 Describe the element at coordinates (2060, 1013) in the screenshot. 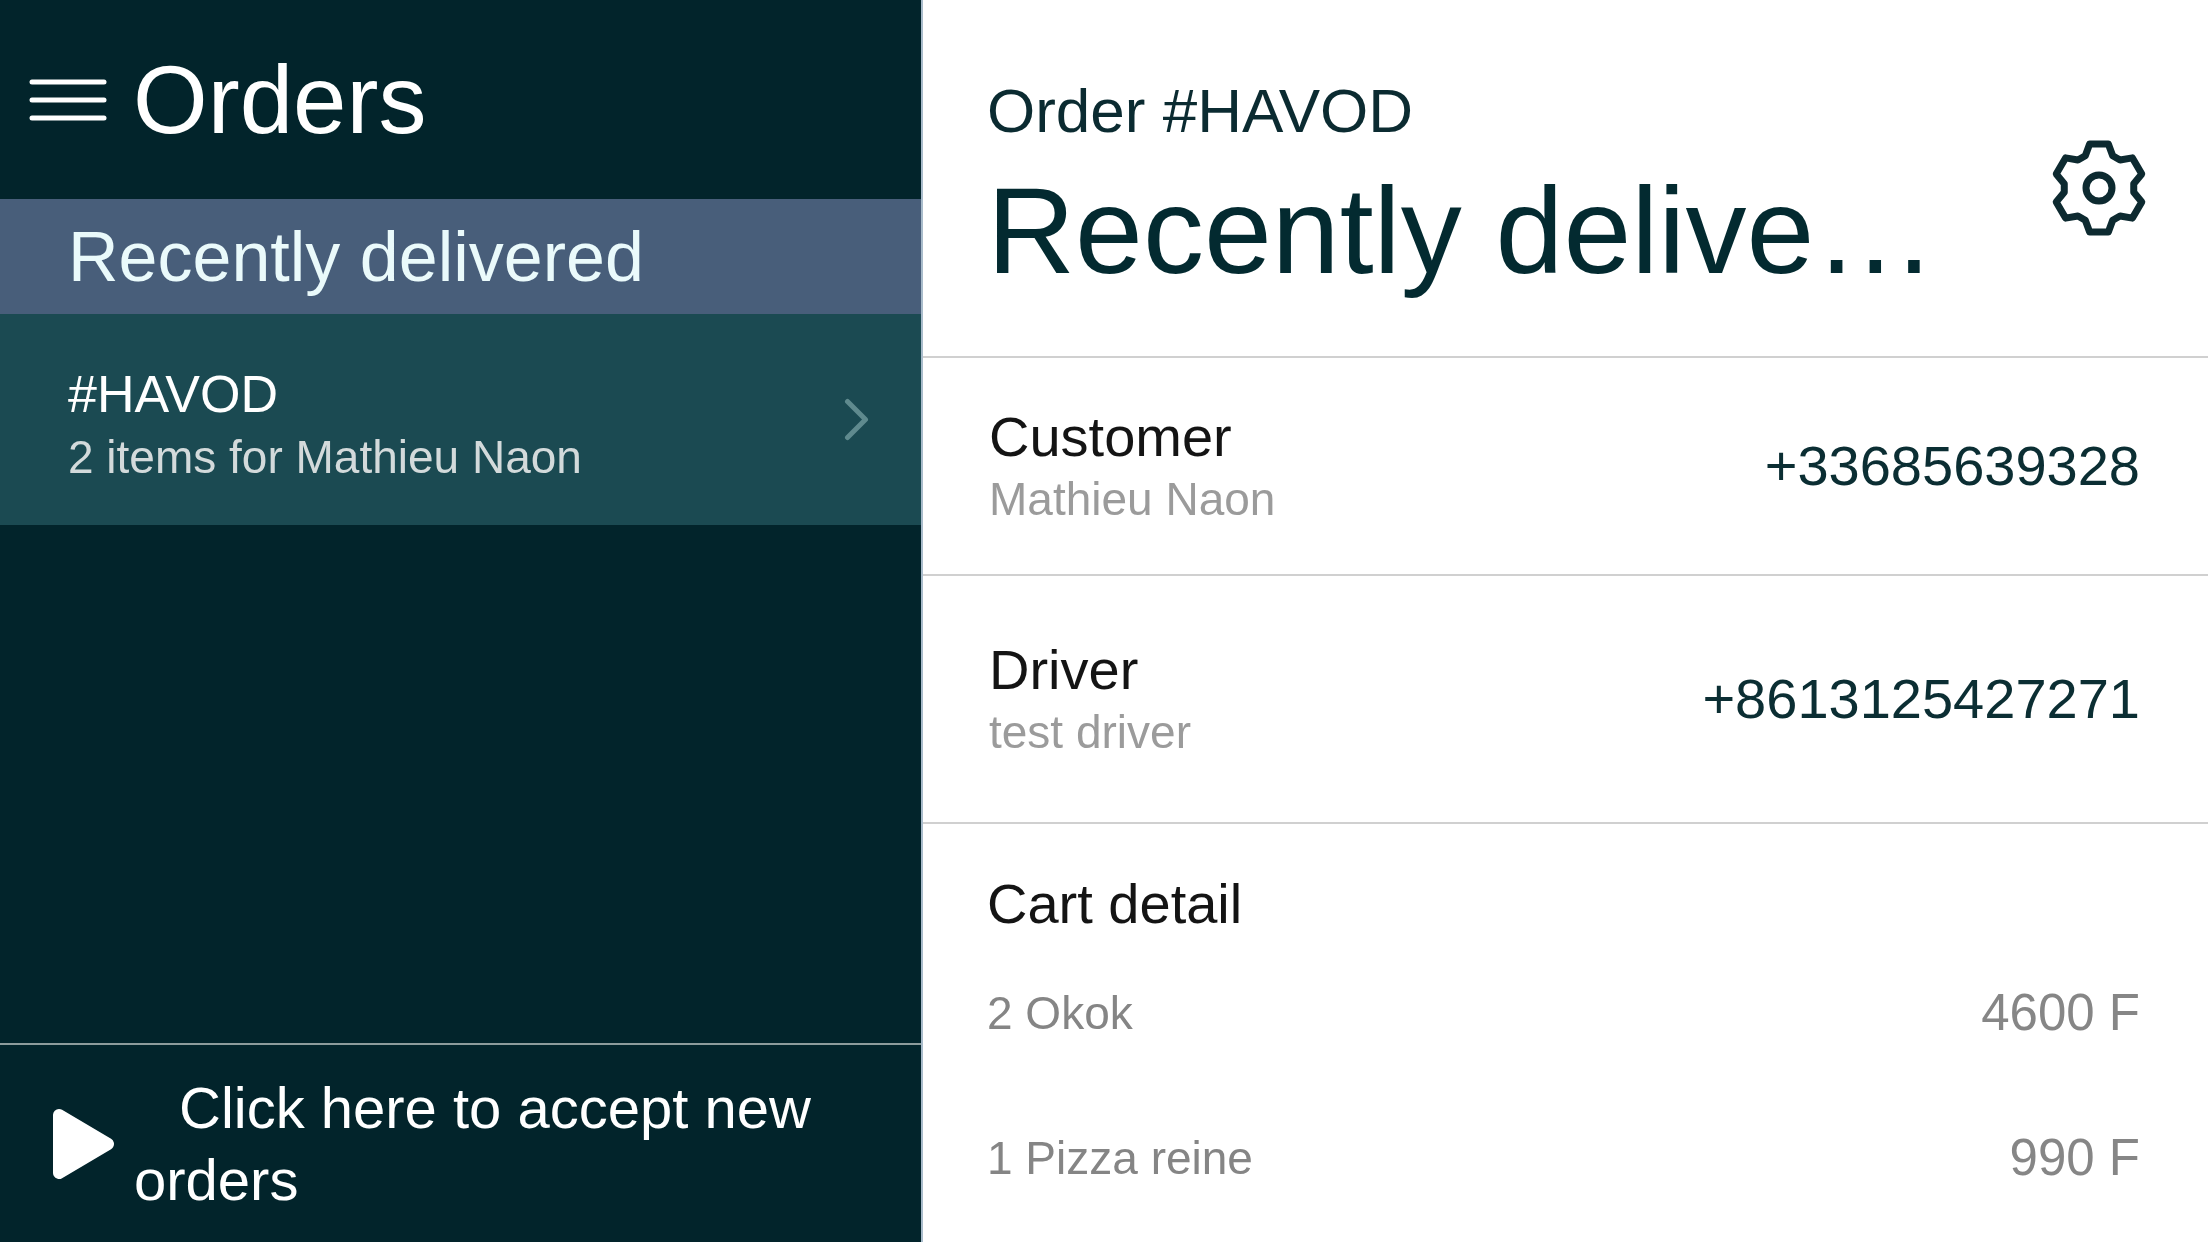

I see `cart-item-price: 4600 F` at that location.